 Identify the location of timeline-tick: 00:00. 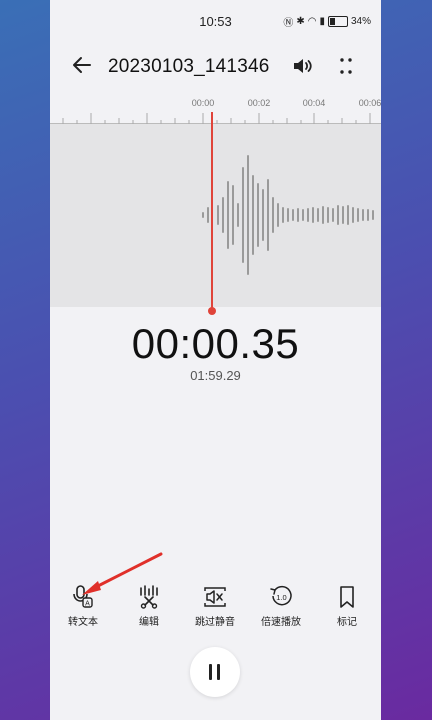
(203, 103).